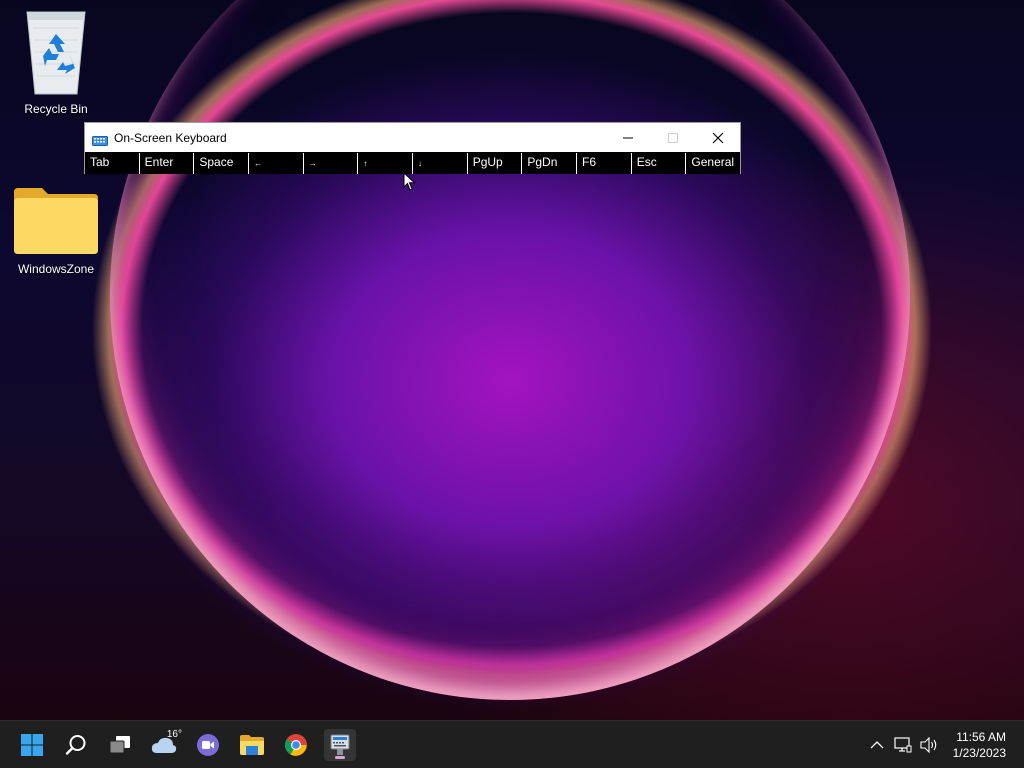  I want to click on search-icon, so click(76, 745).